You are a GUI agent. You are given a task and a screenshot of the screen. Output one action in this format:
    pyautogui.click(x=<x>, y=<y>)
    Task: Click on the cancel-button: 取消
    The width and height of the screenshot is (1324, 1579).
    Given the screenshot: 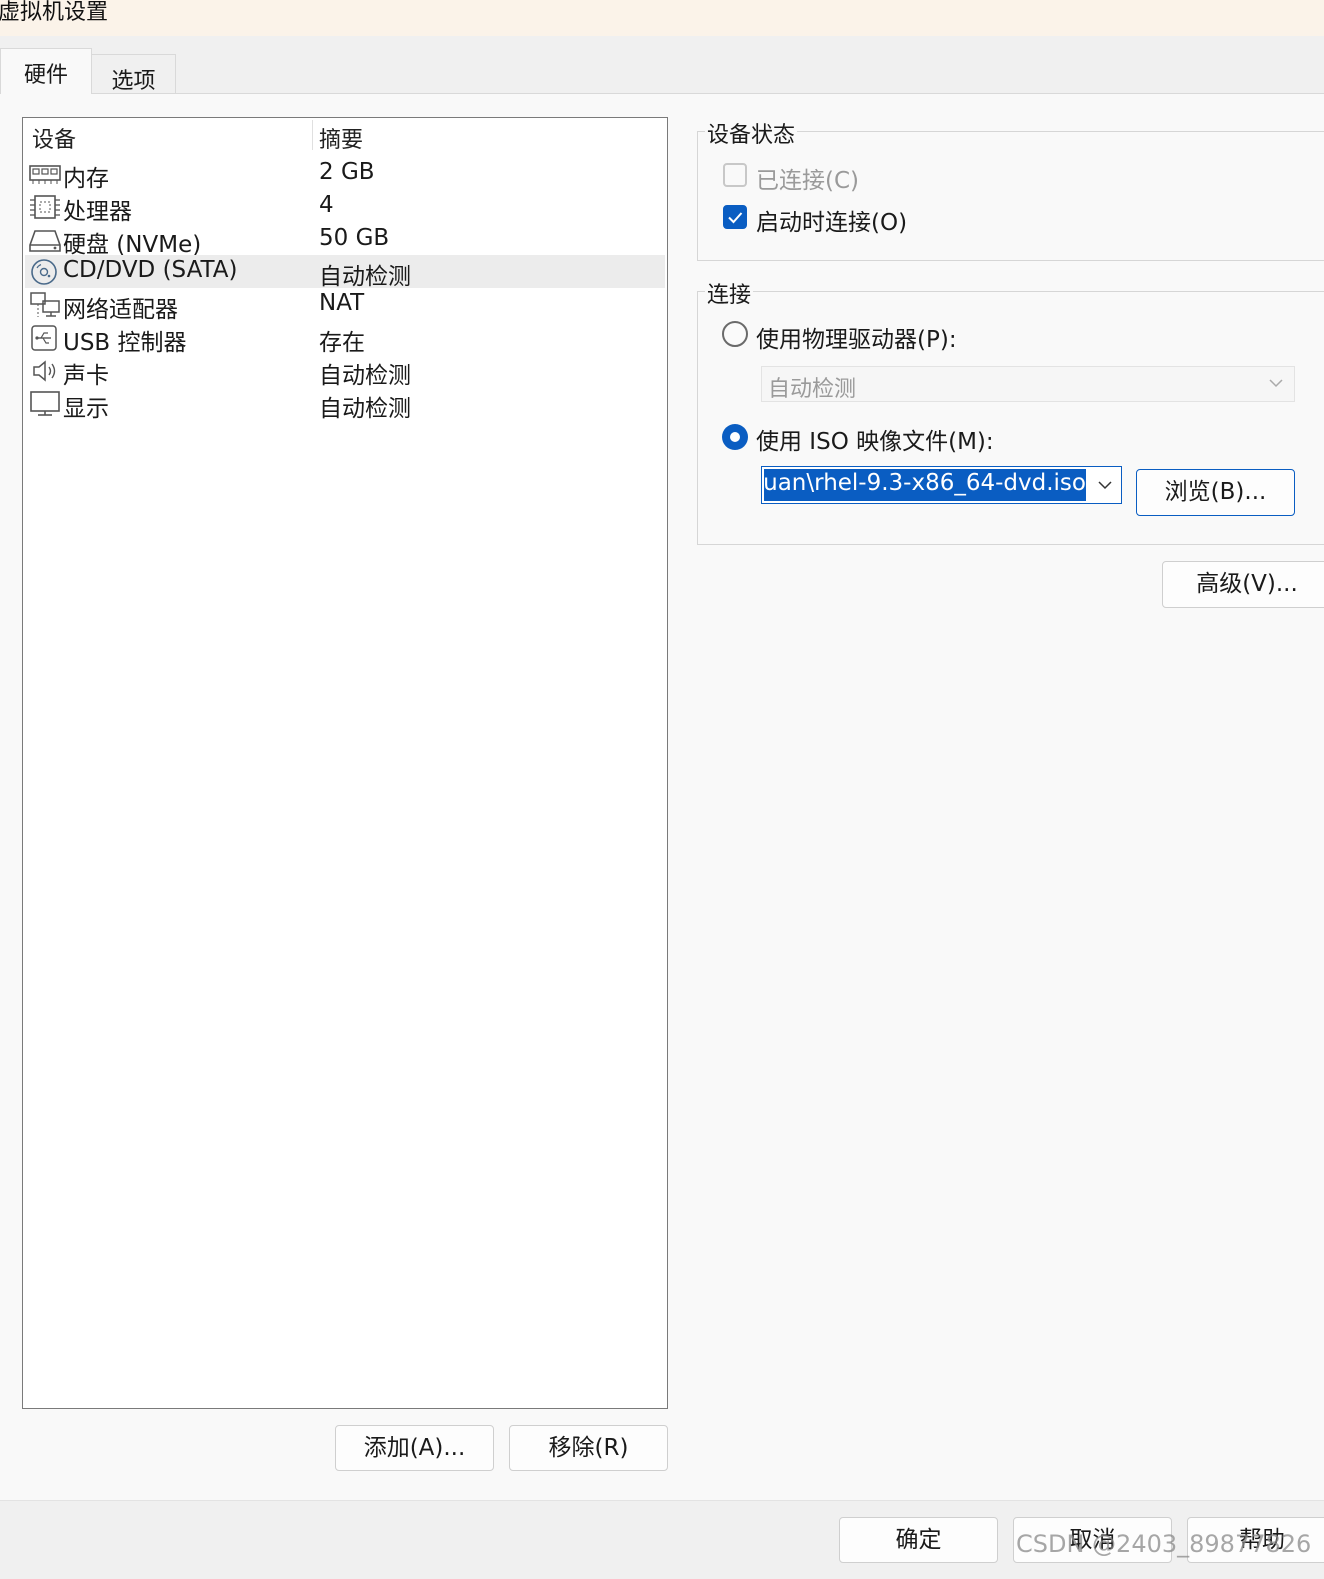 What is the action you would take?
    pyautogui.click(x=1092, y=1540)
    